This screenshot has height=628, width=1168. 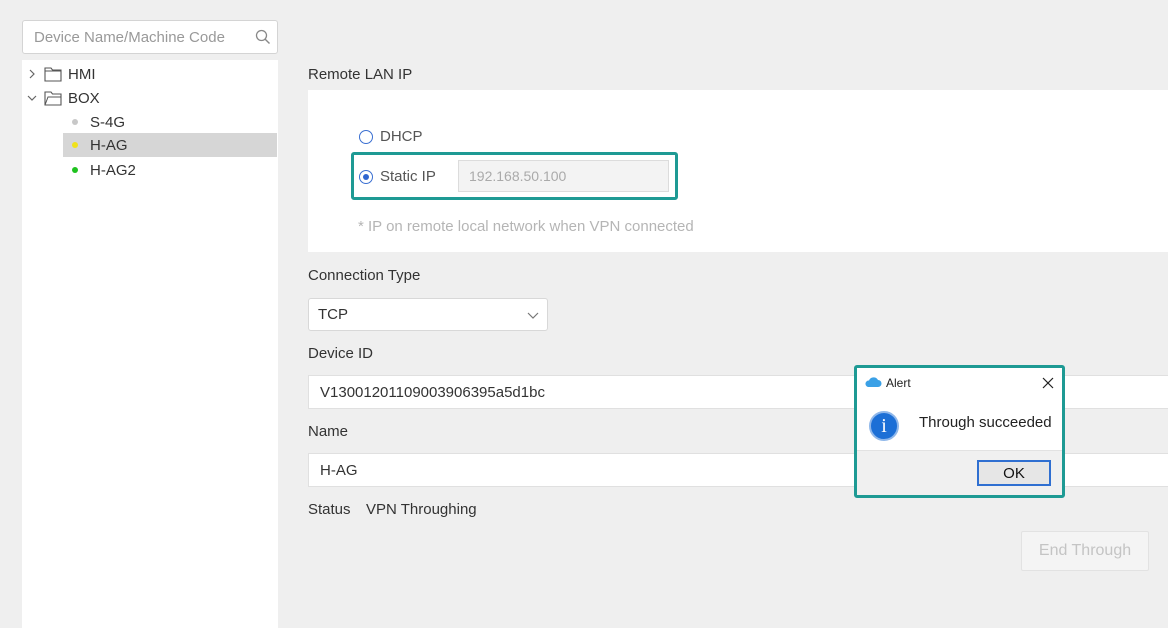 I want to click on device-search-box, so click(x=150, y=37).